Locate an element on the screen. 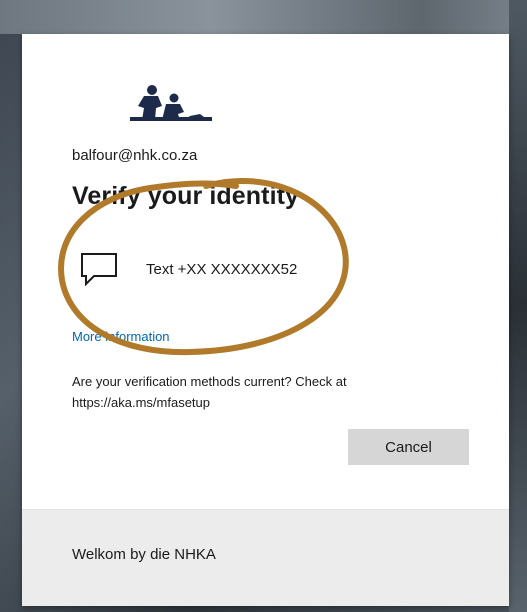 This screenshot has width=527, height=612. page-title: Verify your identity is located at coordinates (186, 196).